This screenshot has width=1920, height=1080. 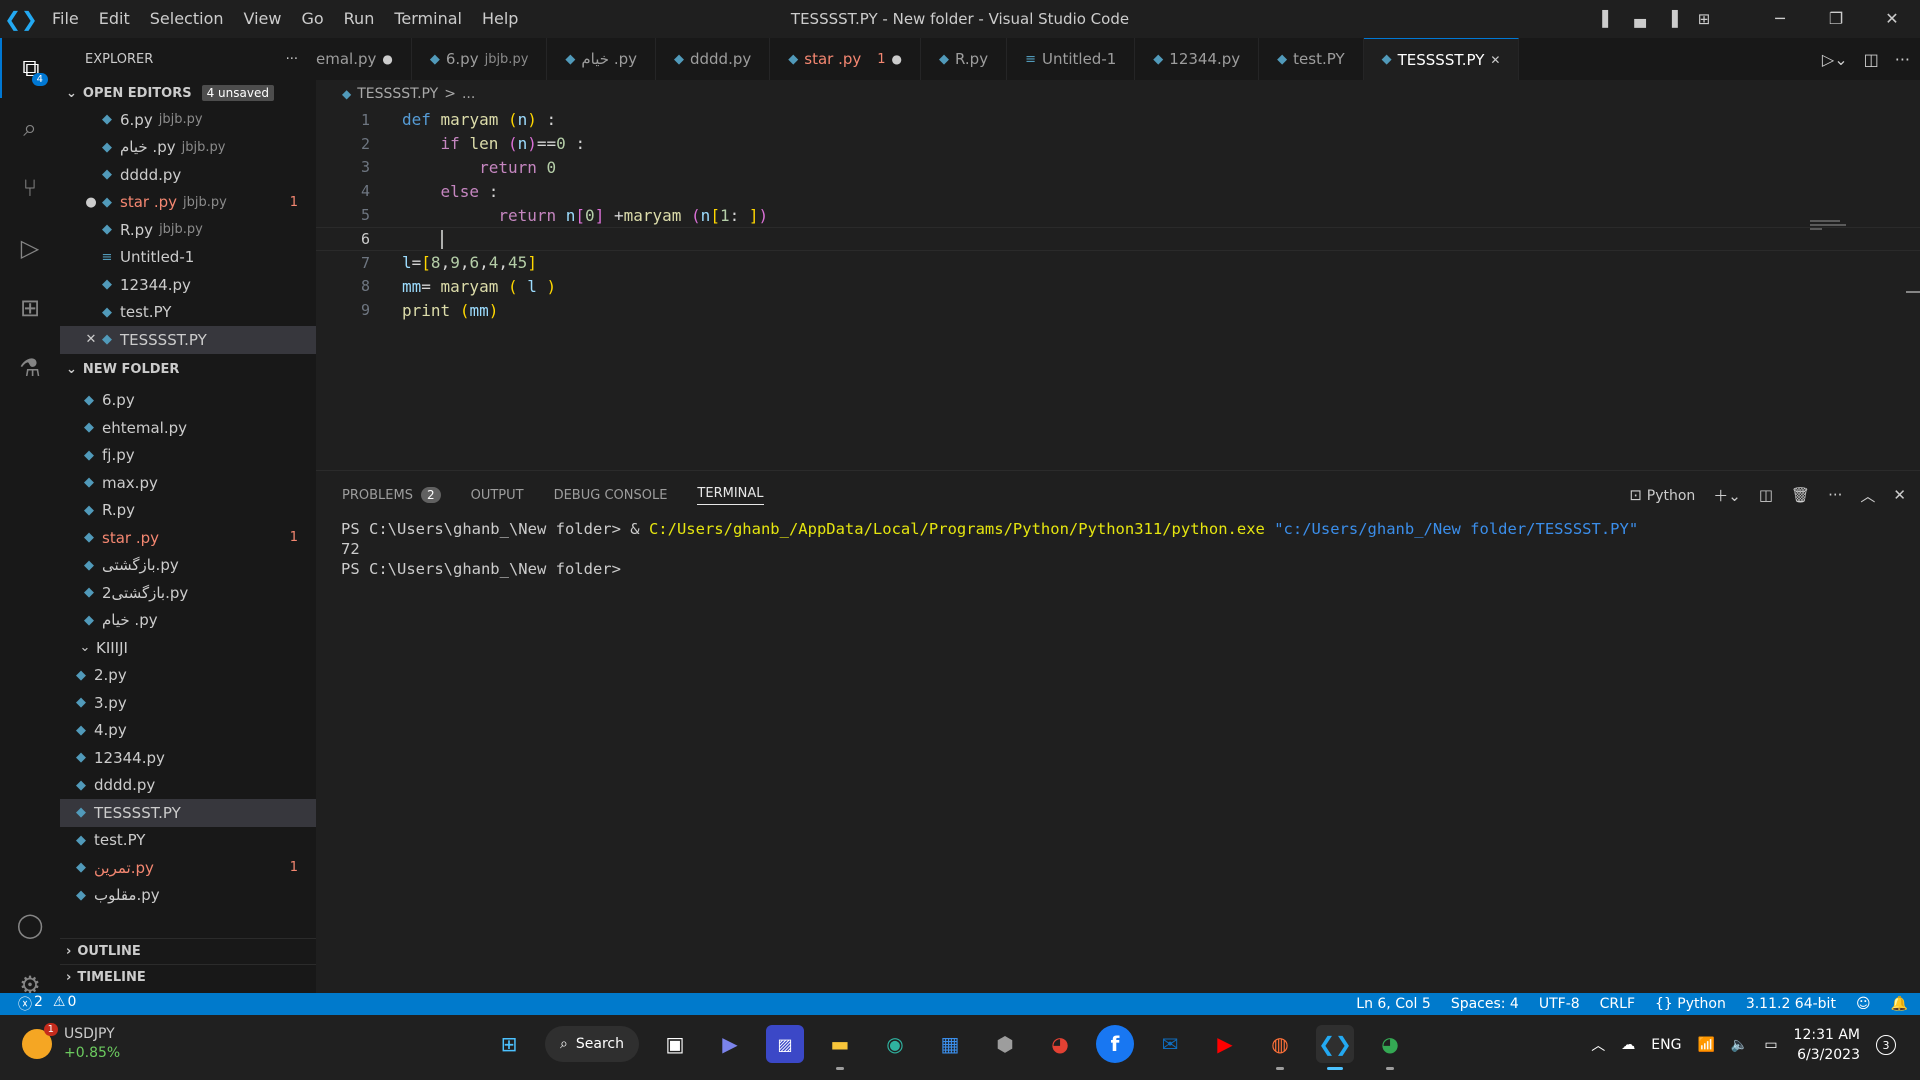 I want to click on file-tree-item: ◆ بازگشتی2.py, so click(x=188, y=593).